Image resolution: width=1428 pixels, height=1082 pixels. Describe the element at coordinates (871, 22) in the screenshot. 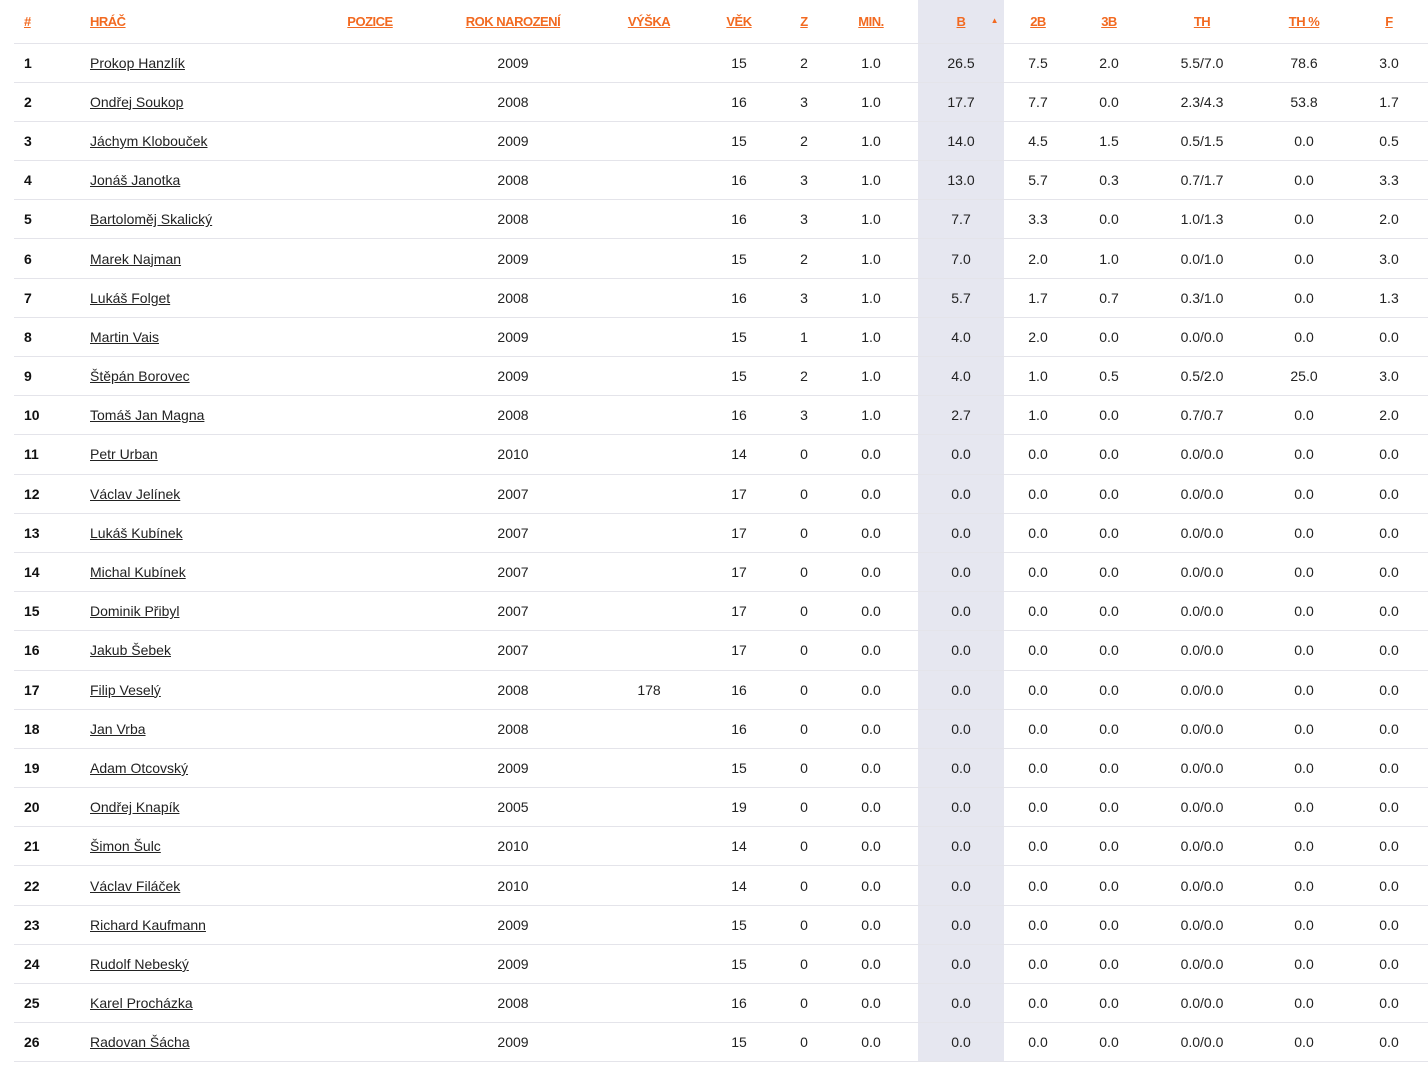

I see `column-header-minutes: MIN.` at that location.